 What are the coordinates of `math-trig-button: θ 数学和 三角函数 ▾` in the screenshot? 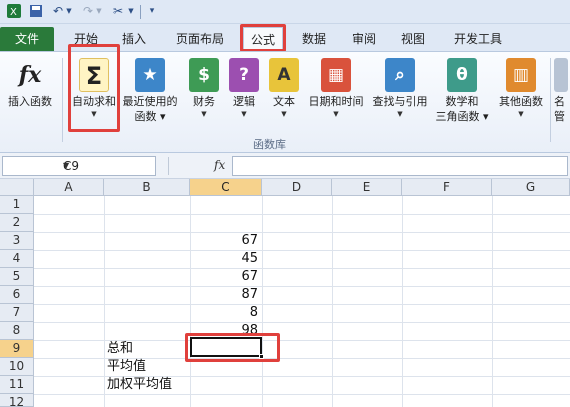 It's located at (462, 95).